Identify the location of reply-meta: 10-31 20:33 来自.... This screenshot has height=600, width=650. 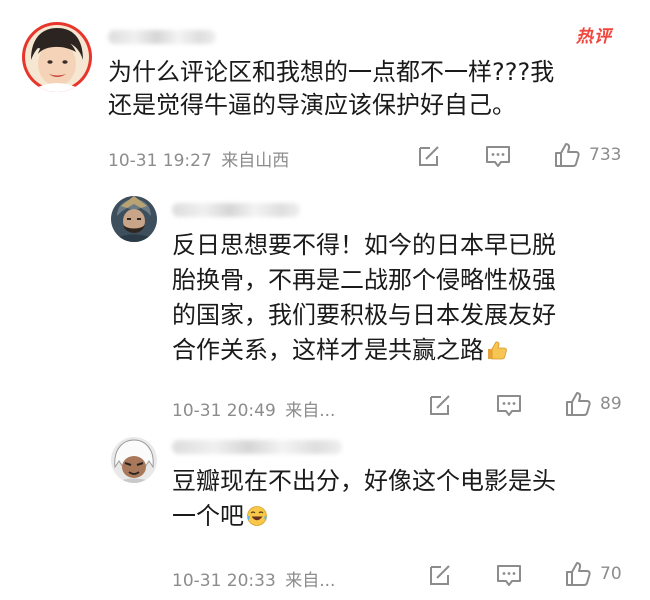
(253, 578).